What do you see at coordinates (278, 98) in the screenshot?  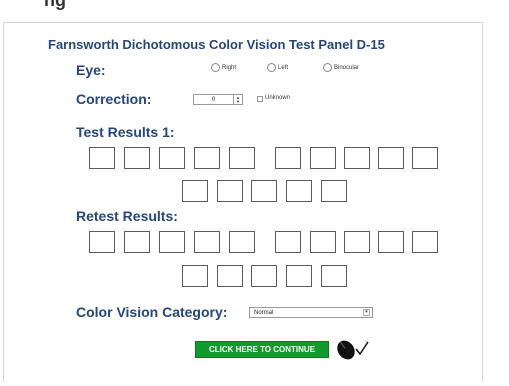 I see `unknown-checkbox-label: Unknown` at bounding box center [278, 98].